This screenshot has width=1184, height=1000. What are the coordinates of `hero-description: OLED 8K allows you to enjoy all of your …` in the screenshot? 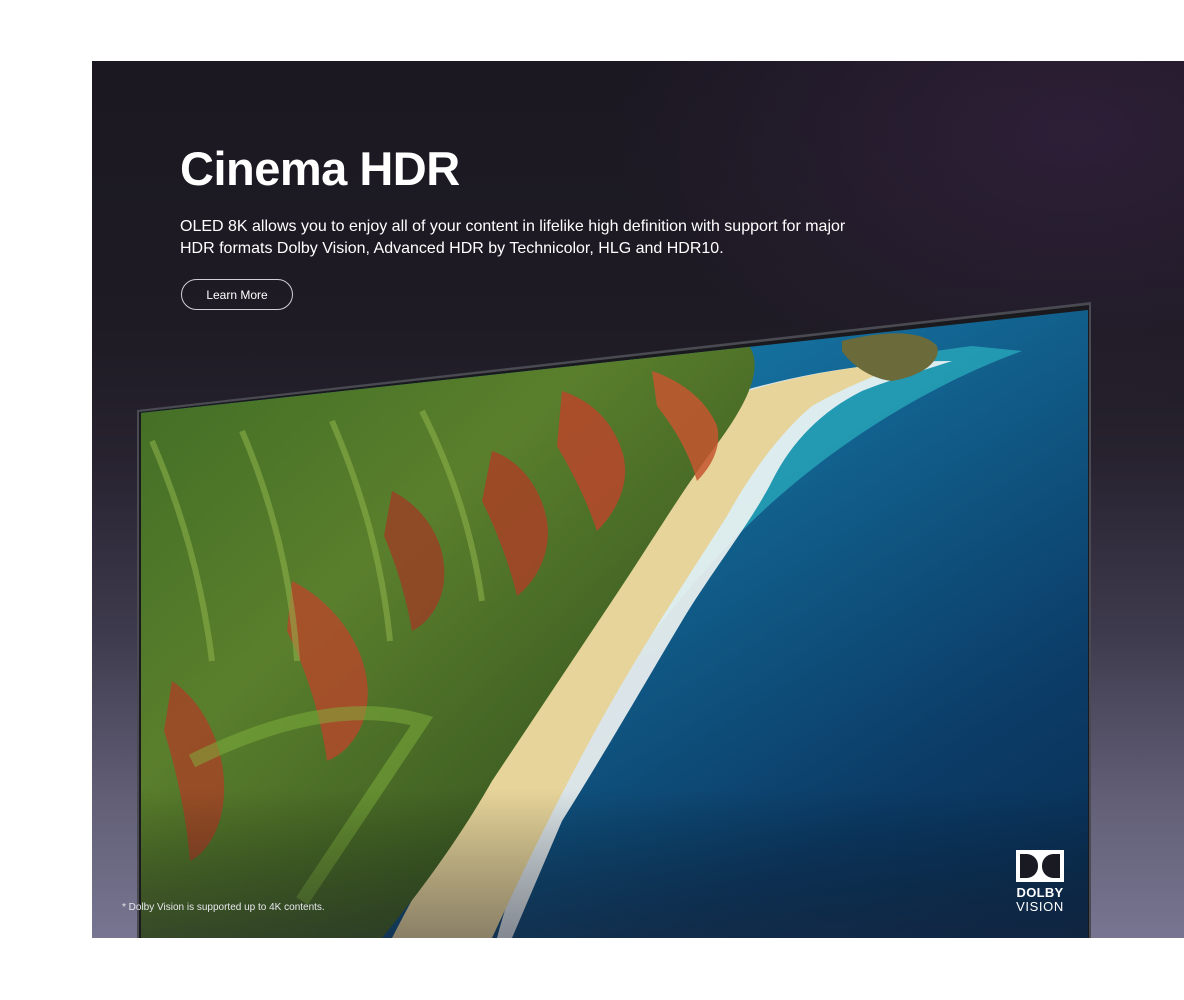 It's located at (513, 237).